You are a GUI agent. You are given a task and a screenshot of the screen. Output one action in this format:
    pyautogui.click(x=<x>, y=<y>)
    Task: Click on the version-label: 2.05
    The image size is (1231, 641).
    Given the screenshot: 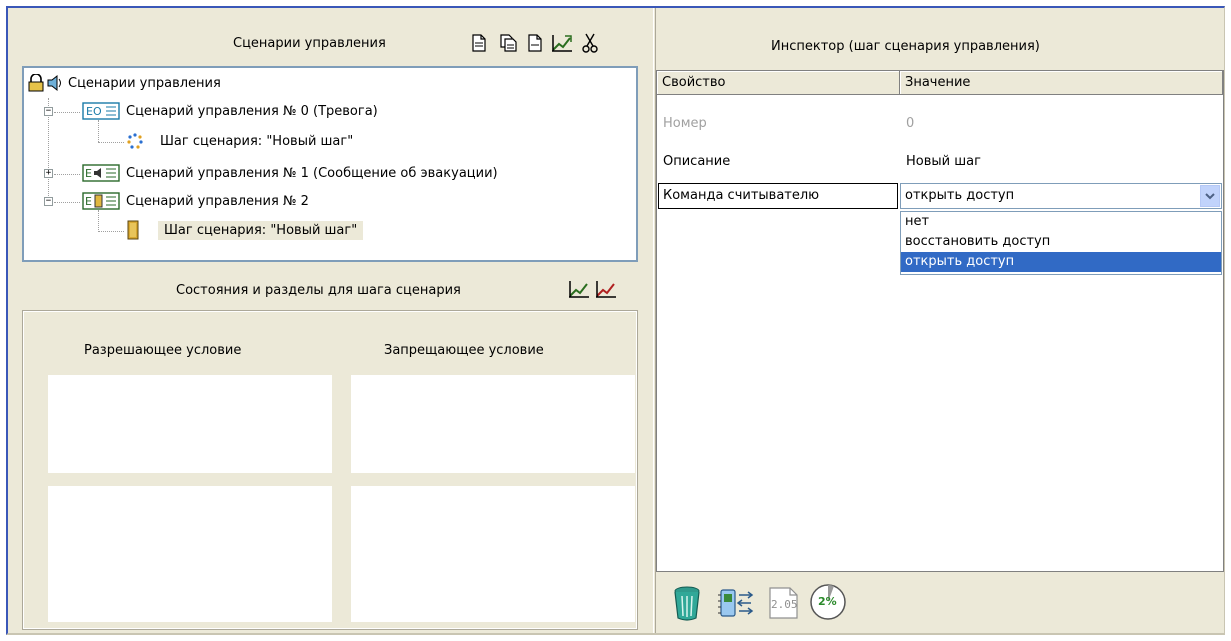 What is the action you would take?
    pyautogui.click(x=784, y=604)
    